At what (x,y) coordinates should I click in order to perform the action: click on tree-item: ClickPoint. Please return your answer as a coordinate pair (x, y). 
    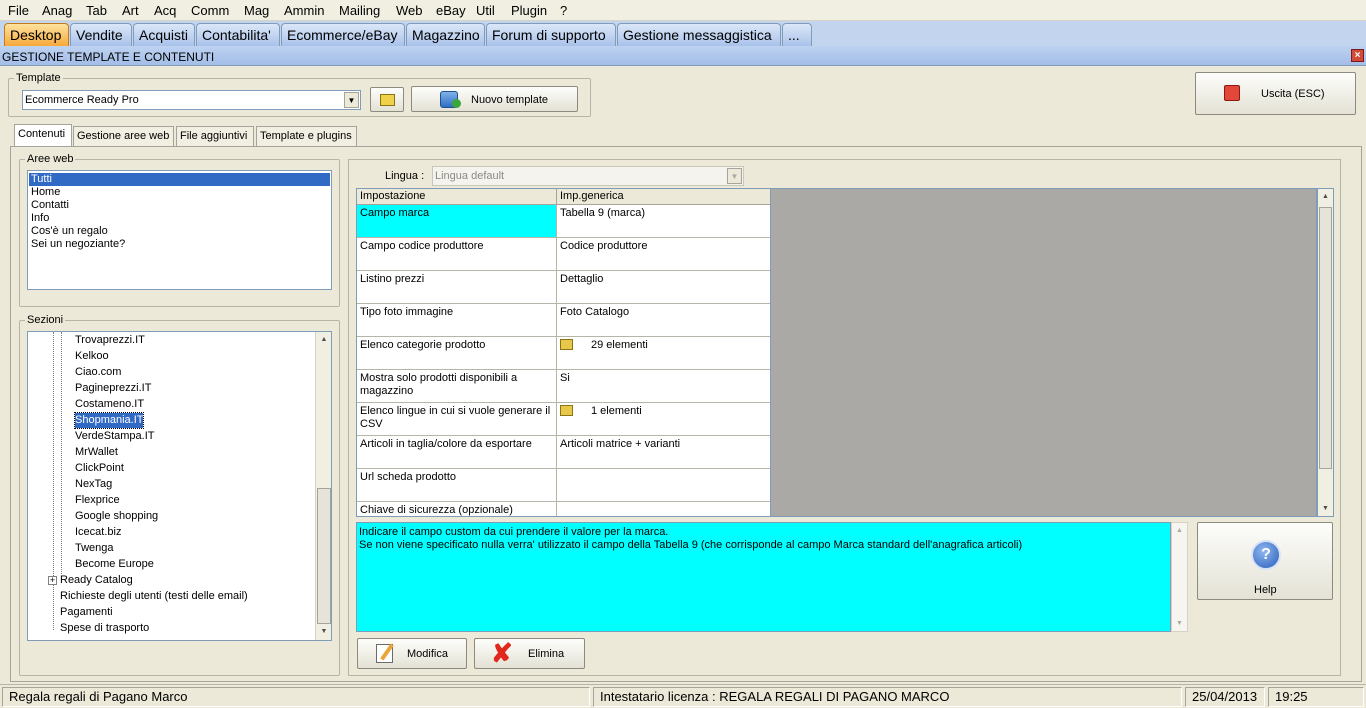
    Looking at the image, I should click on (99, 468).